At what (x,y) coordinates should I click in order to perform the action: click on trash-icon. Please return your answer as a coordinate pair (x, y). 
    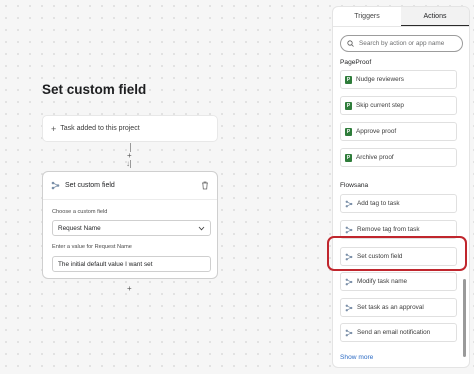
    Looking at the image, I should click on (205, 185).